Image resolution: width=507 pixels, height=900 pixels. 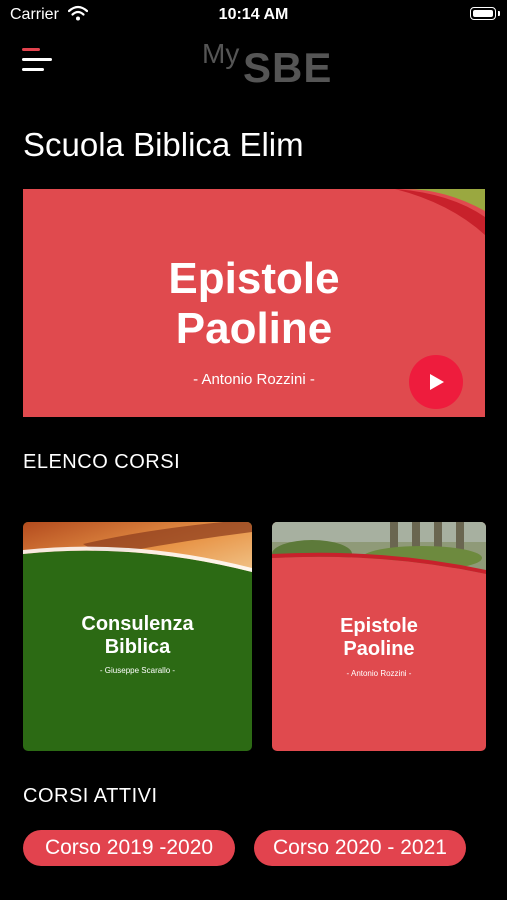 I want to click on course-author: - Antonio Rozzini -, so click(x=379, y=673).